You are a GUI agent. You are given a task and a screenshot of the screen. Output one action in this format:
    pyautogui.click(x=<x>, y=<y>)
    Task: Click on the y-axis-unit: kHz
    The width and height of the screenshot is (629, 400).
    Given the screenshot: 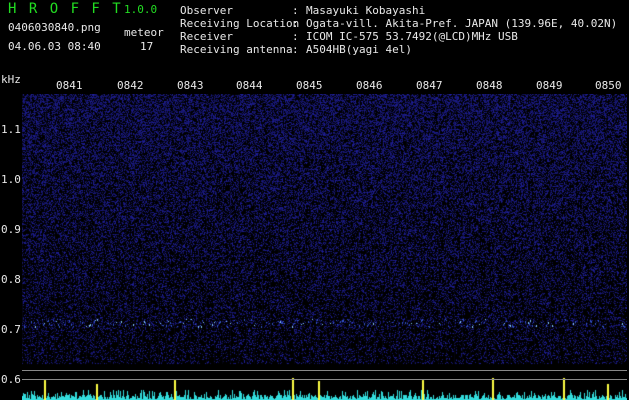 What is the action you would take?
    pyautogui.click(x=11, y=79)
    